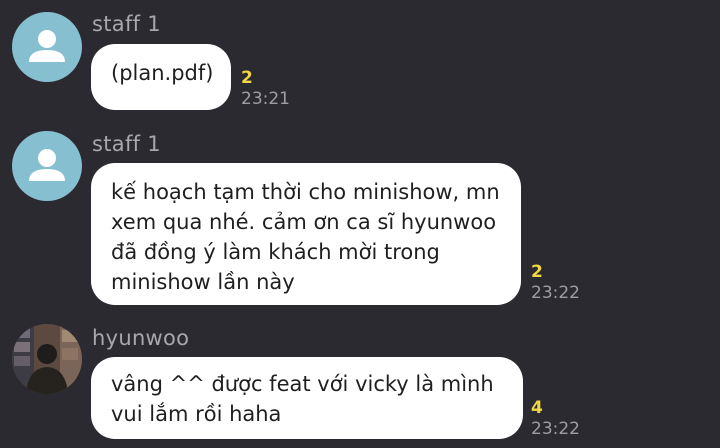 The width and height of the screenshot is (720, 448). I want to click on message-line: minishow lần này, so click(203, 282).